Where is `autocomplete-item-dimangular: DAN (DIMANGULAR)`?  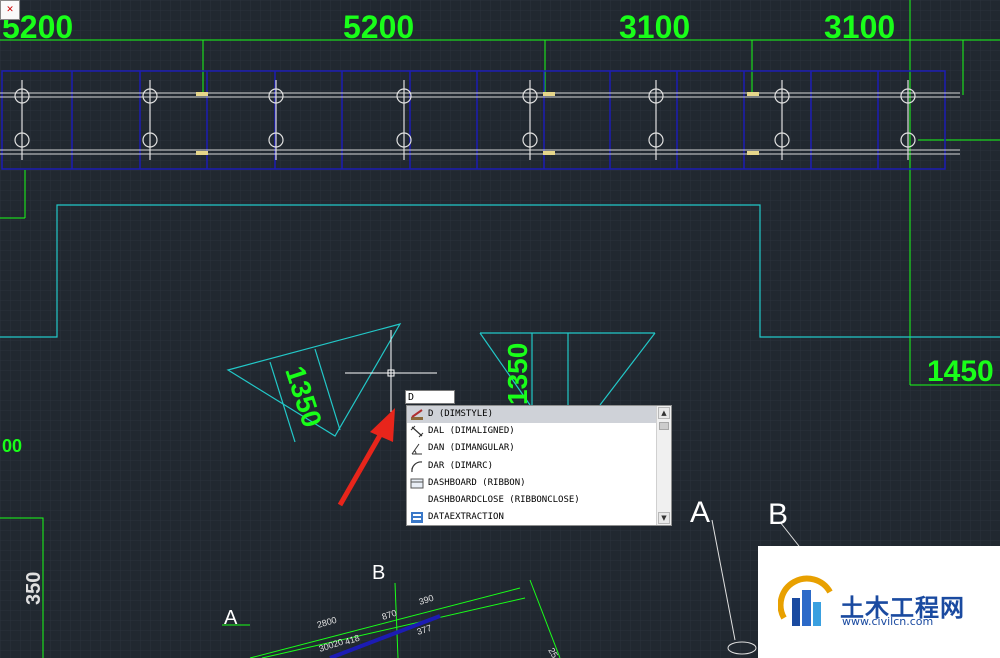
autocomplete-item-dimangular: DAN (DIMANGULAR) is located at coordinates (532, 448).